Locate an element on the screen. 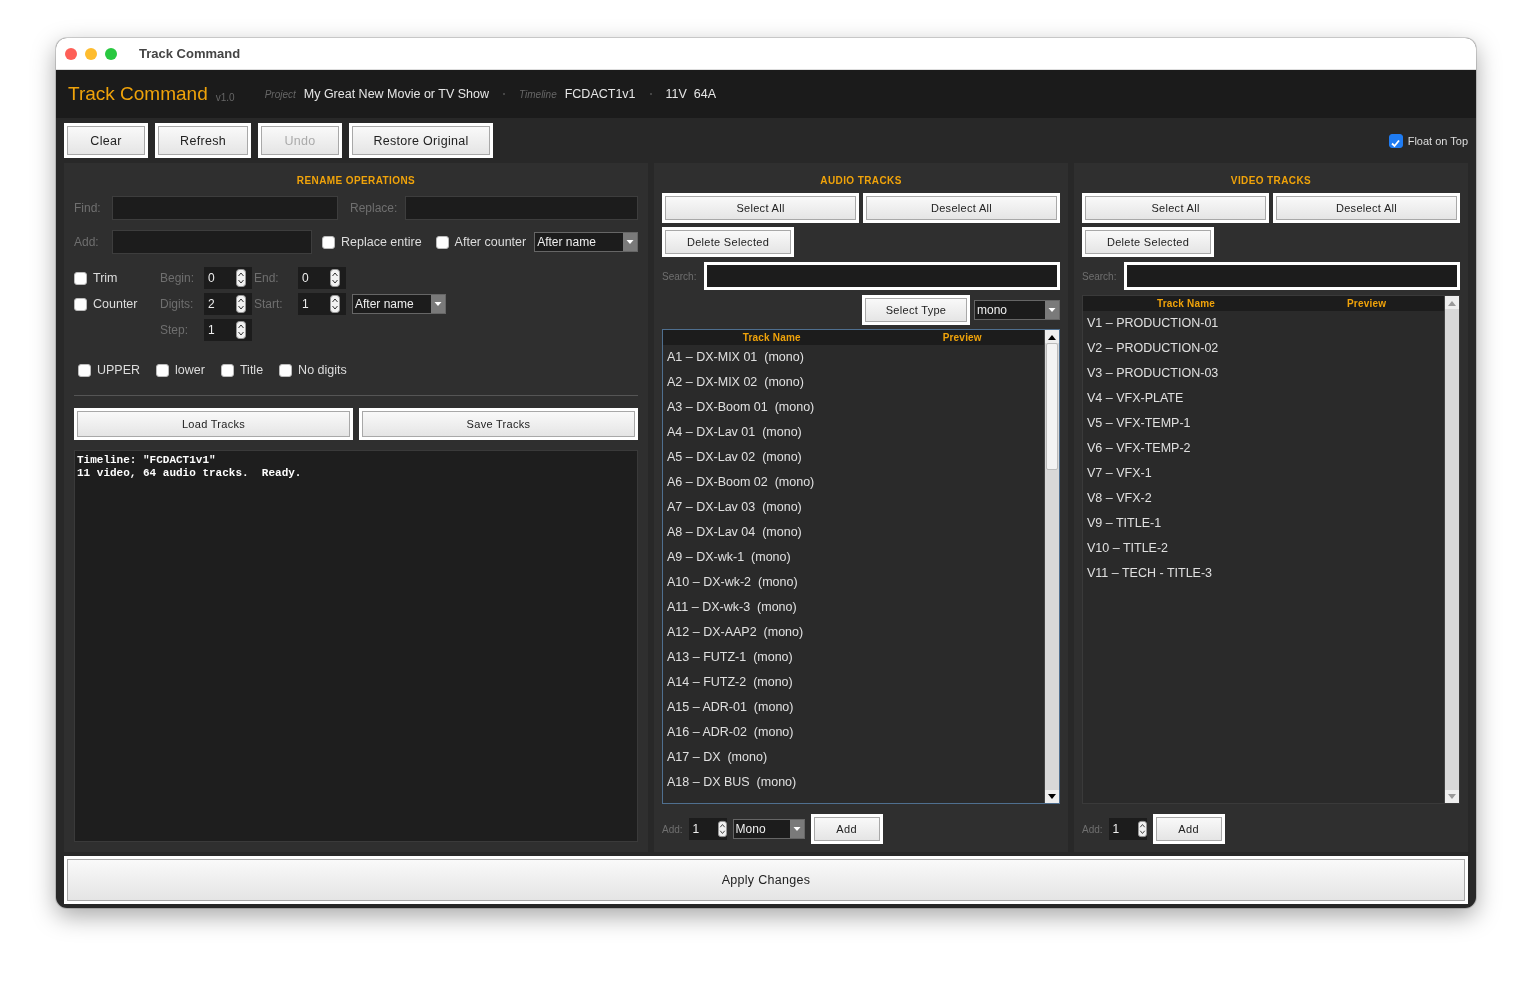  track-row: A14 – FUTZ-2 (mono) is located at coordinates (853, 682).